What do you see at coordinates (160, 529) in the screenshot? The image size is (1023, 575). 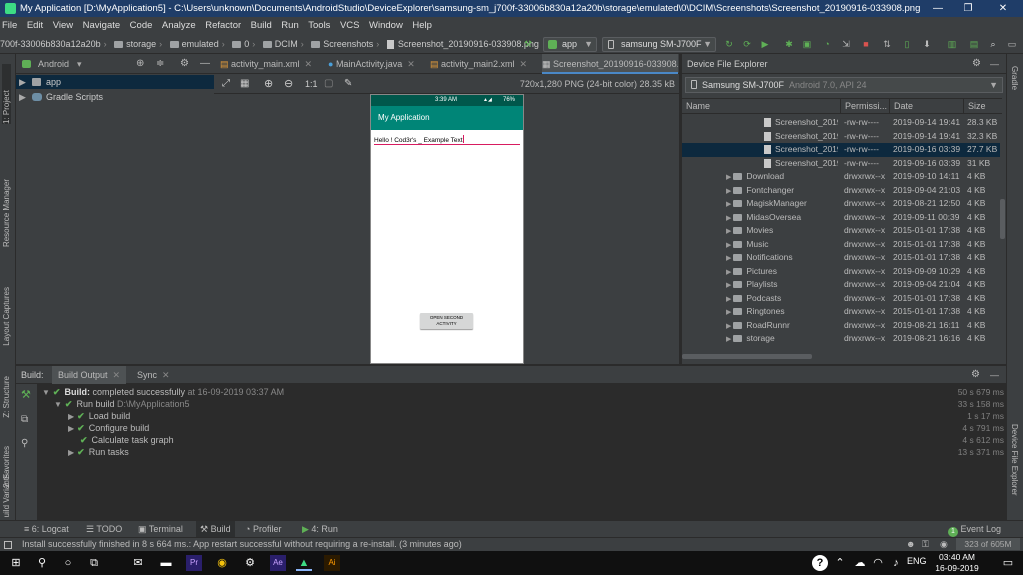 I see `tab-terminal: ▣ Terminal` at bounding box center [160, 529].